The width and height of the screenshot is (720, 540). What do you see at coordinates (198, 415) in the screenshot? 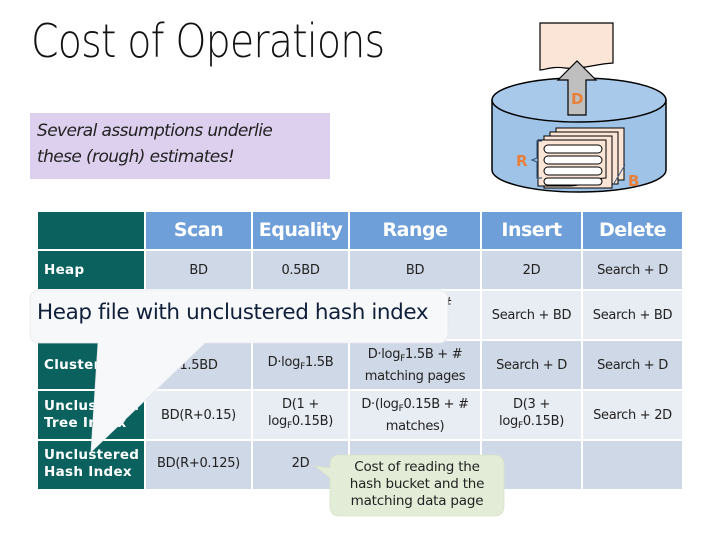
I see `table-cell: BD(R+0.15)` at bounding box center [198, 415].